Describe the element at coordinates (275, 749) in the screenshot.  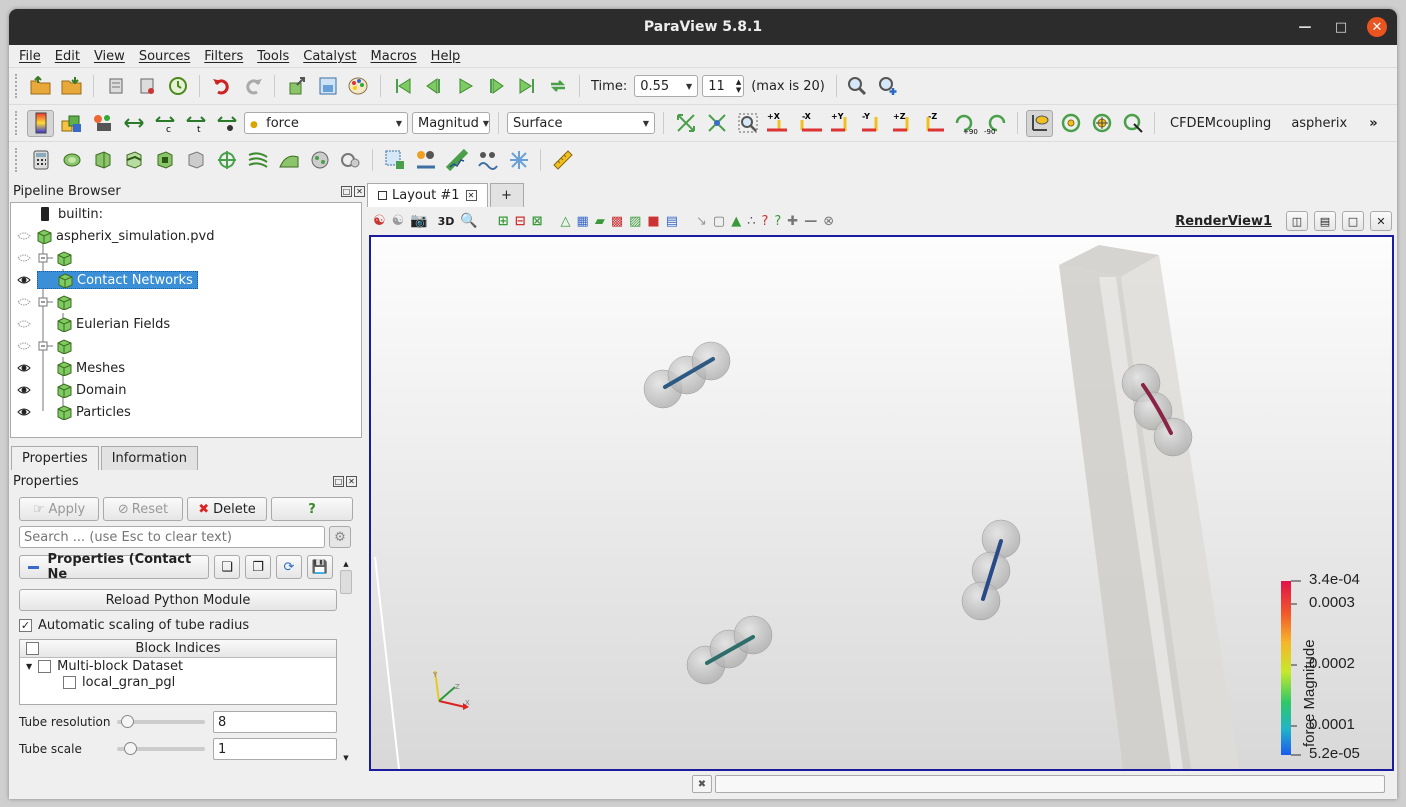
I see `tube-scale-input: 1` at that location.